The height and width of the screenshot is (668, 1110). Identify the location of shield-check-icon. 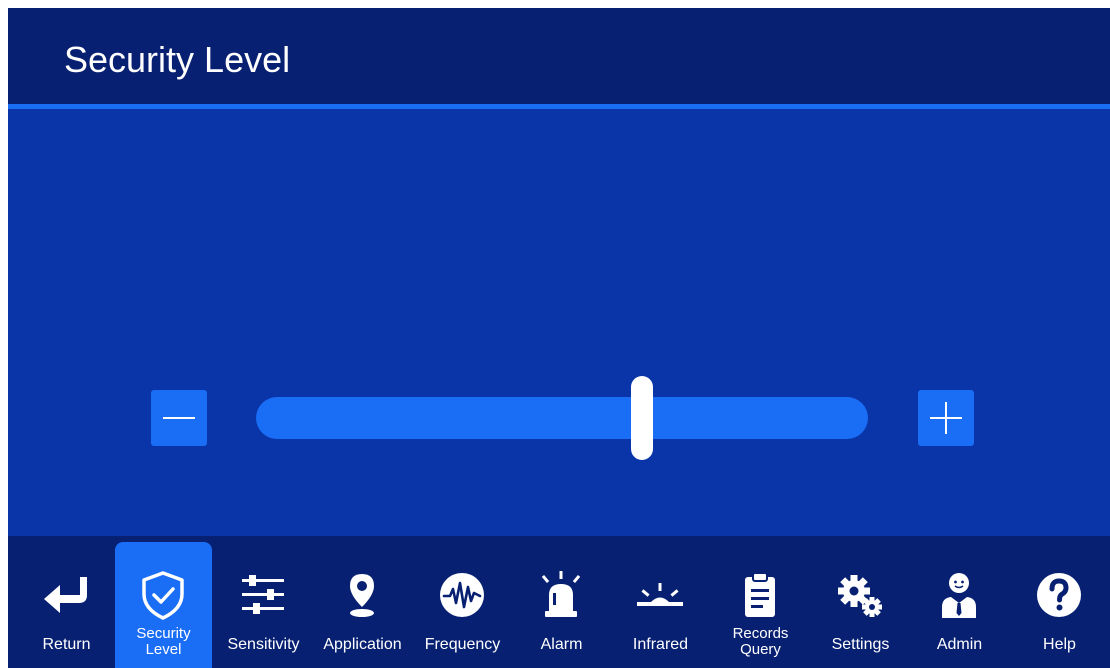
(163, 595).